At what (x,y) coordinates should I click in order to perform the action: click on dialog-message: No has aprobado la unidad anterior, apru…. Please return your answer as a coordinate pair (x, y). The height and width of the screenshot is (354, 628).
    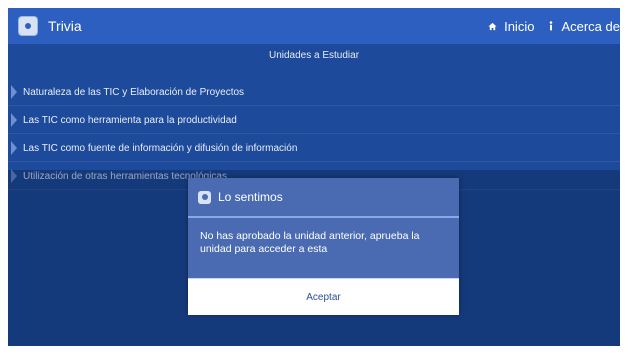
    Looking at the image, I should click on (310, 242).